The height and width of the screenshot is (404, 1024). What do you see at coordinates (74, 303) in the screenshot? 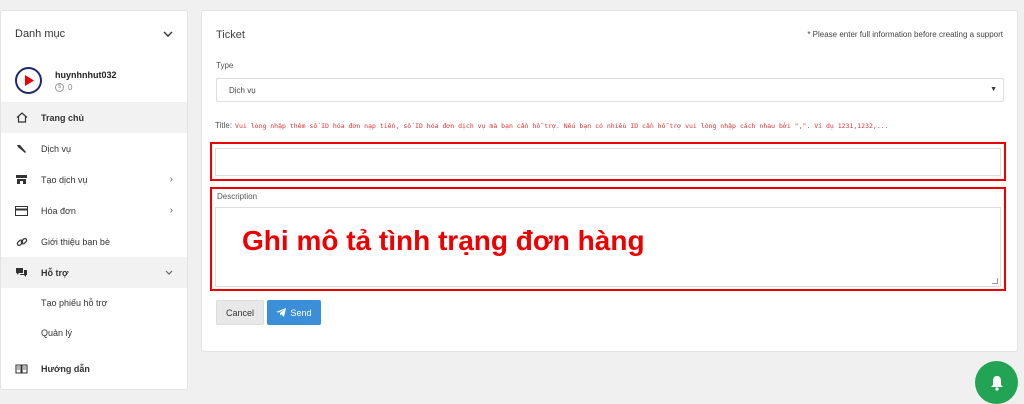
I see `sidebar-item-label: Tạo phiếu hỗ trợ` at bounding box center [74, 303].